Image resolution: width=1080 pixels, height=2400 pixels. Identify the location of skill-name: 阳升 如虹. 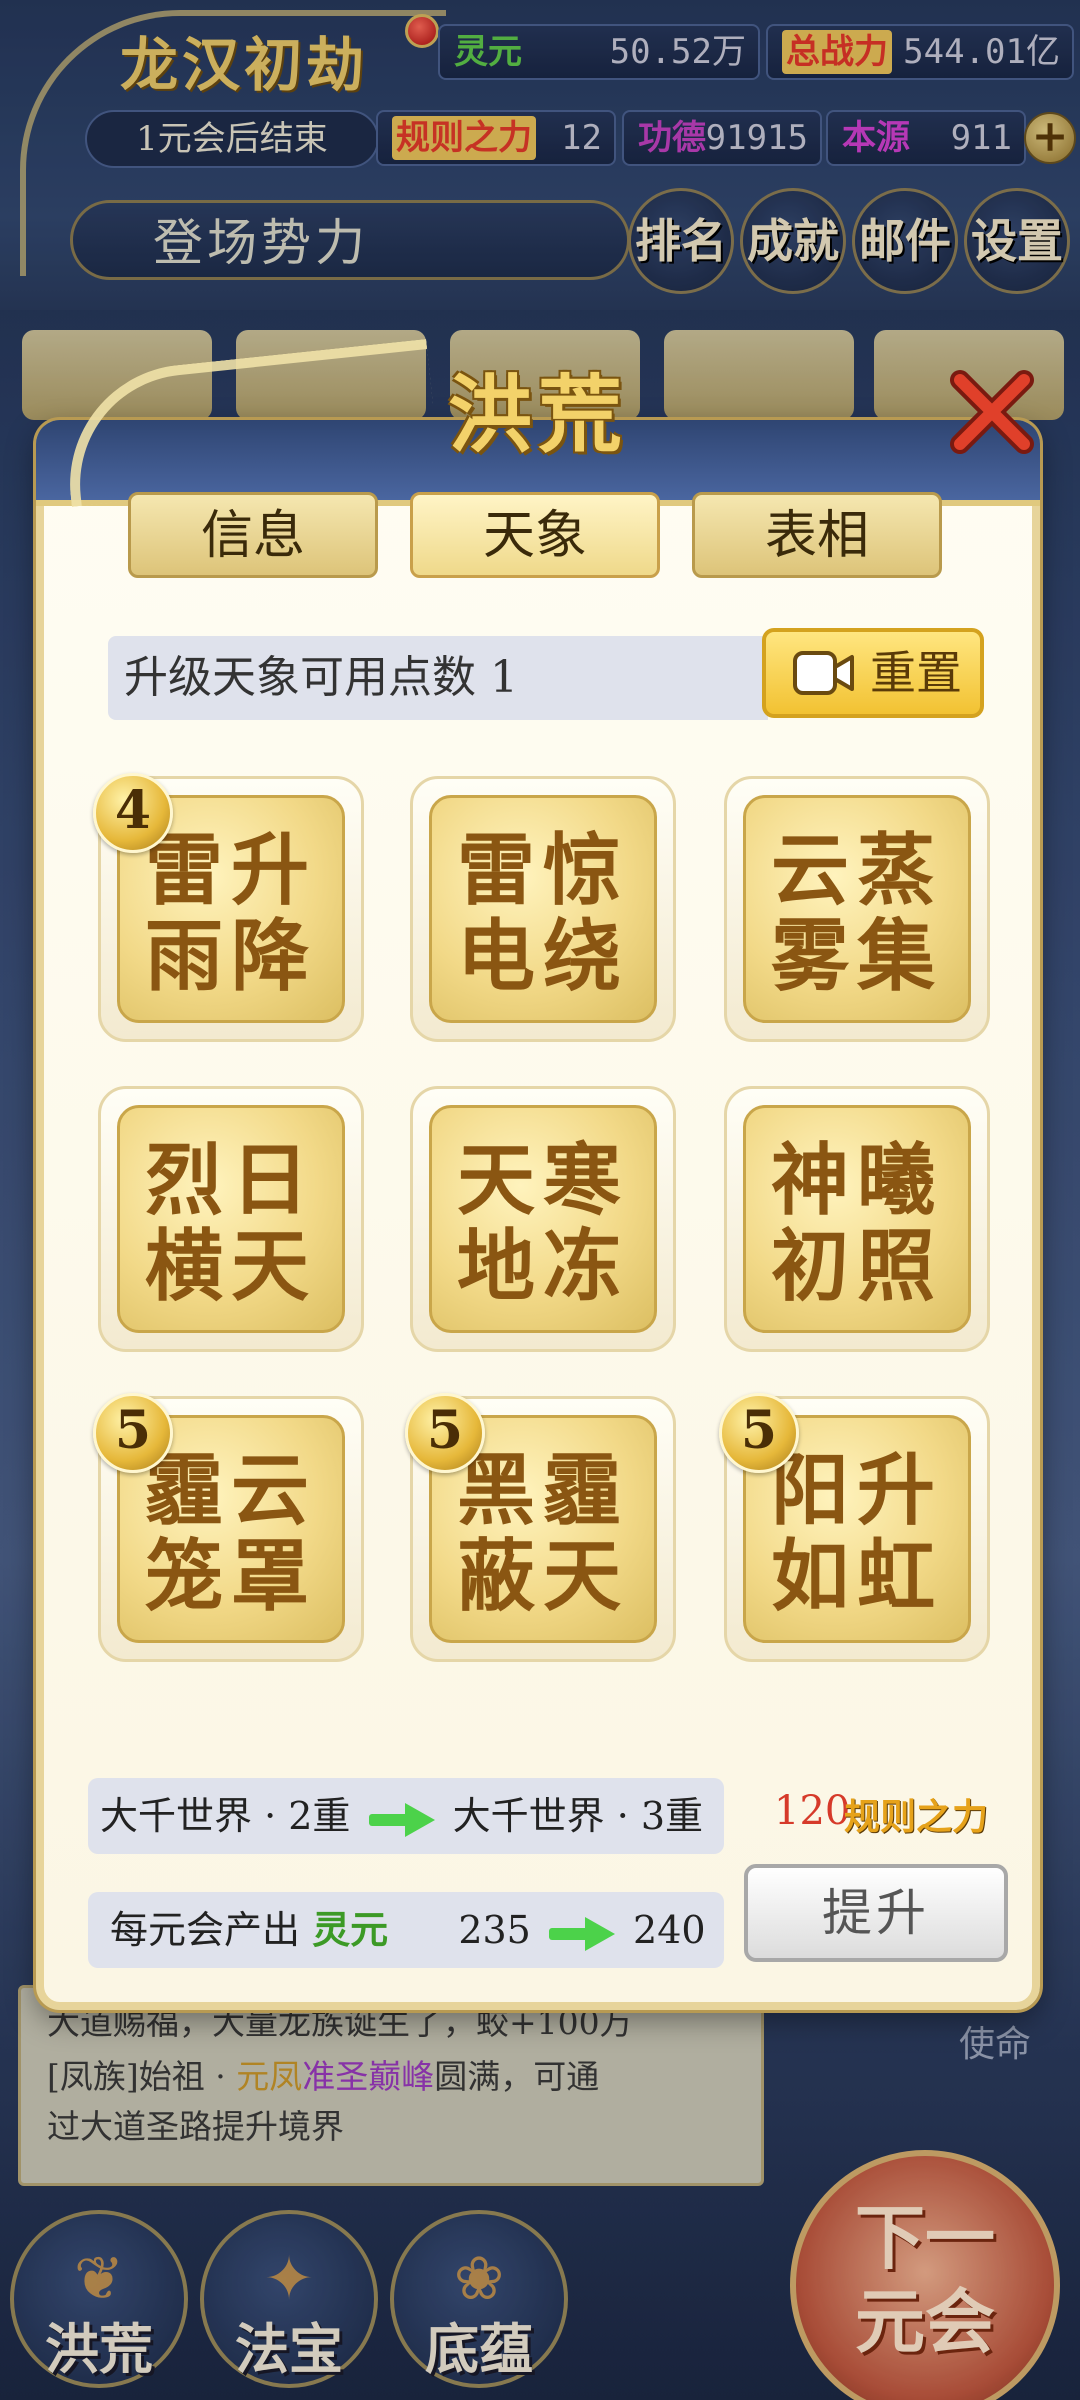
(856, 1533).